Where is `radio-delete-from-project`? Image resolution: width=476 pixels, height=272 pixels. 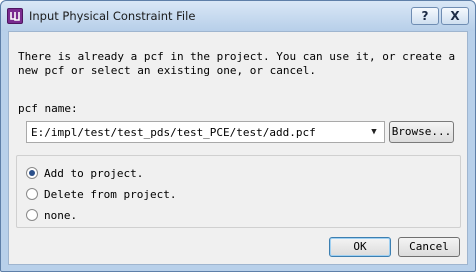 radio-delete-from-project is located at coordinates (32, 194).